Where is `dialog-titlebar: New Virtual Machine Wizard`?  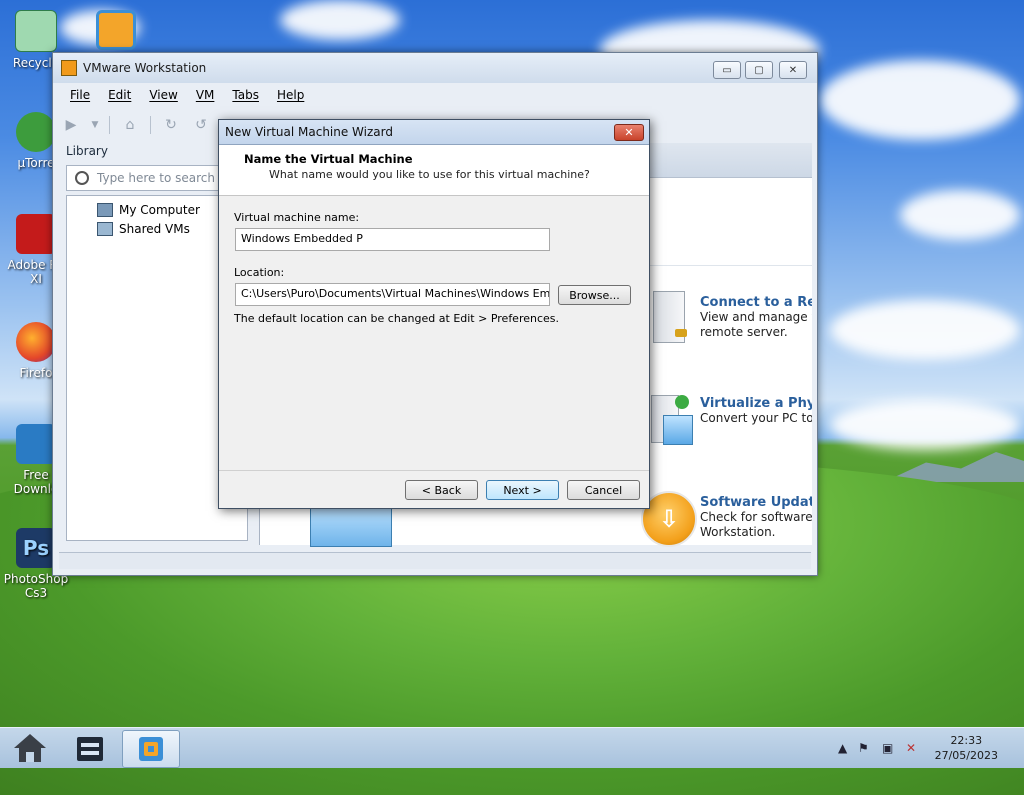 dialog-titlebar: New Virtual Machine Wizard is located at coordinates (434, 132).